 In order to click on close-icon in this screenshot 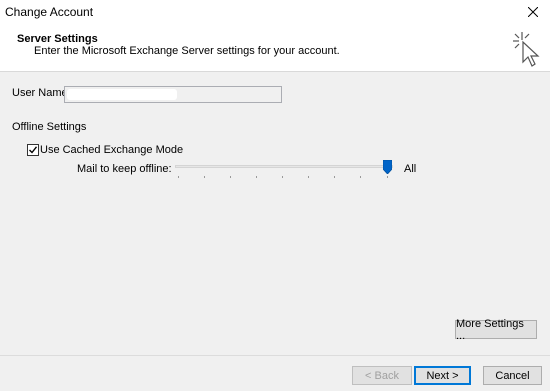, I will do `click(533, 12)`.